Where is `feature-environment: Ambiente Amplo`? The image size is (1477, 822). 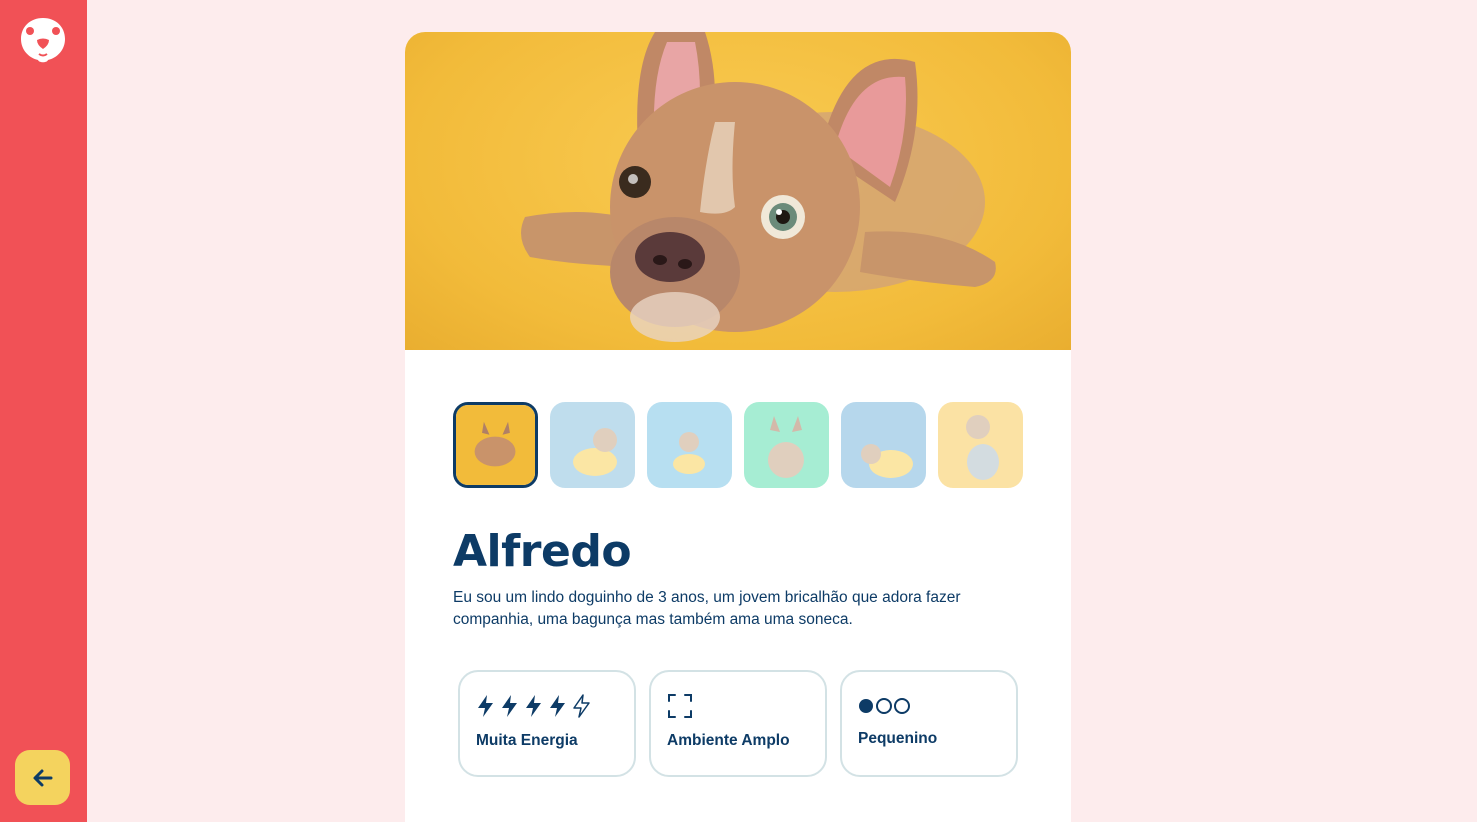 feature-environment: Ambiente Amplo is located at coordinates (738, 723).